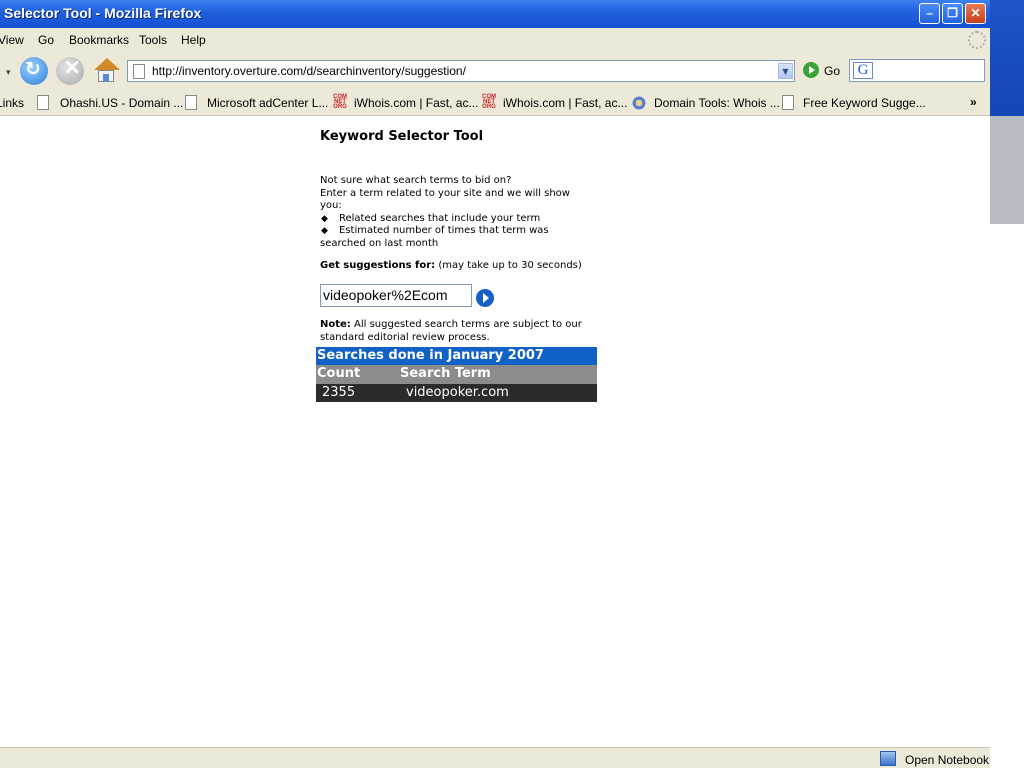 The width and height of the screenshot is (1024, 768). Describe the element at coordinates (46, 40) in the screenshot. I see `menu-go: Go` at that location.